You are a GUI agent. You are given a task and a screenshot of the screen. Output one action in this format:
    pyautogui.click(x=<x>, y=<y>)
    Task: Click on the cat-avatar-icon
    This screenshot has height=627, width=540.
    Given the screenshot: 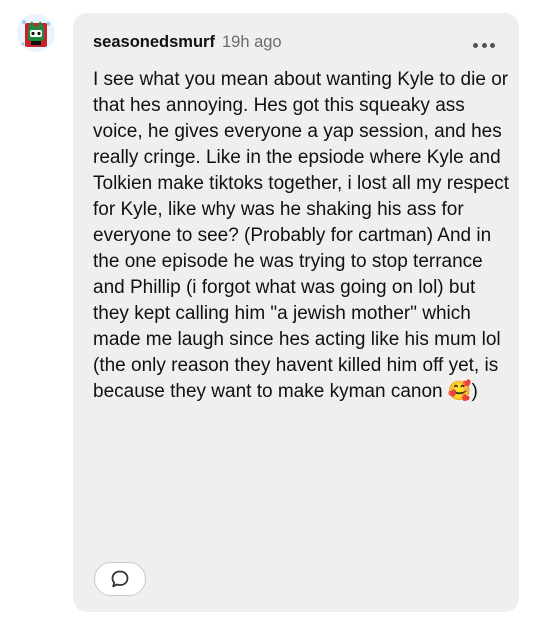 What is the action you would take?
    pyautogui.click(x=36, y=33)
    